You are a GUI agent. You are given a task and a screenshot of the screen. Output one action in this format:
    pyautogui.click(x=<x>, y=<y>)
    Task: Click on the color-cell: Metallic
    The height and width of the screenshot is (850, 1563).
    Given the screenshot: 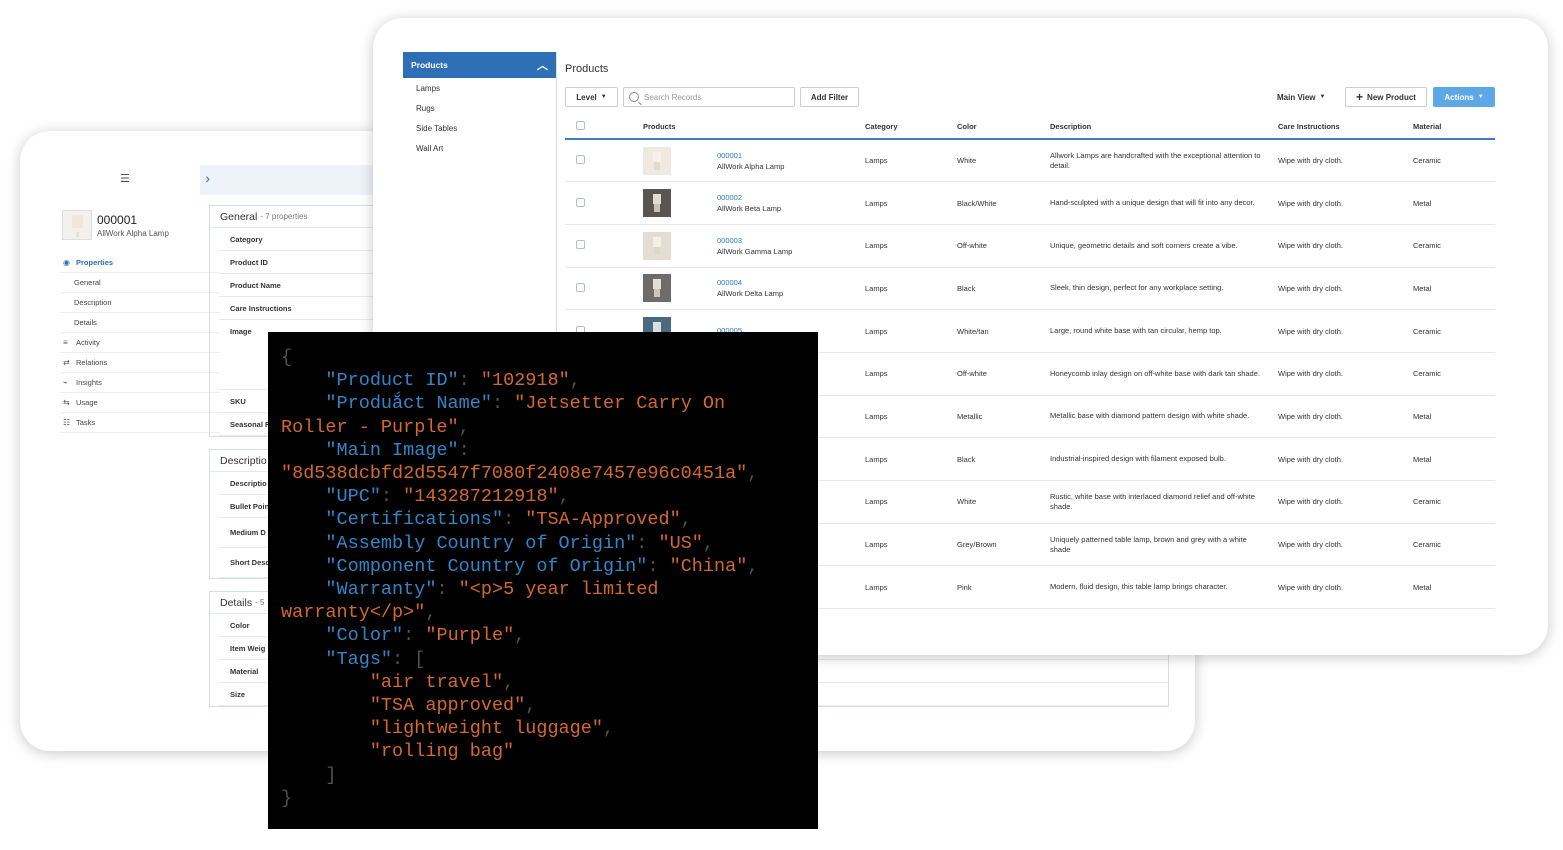 What is the action you would take?
    pyautogui.click(x=1003, y=417)
    